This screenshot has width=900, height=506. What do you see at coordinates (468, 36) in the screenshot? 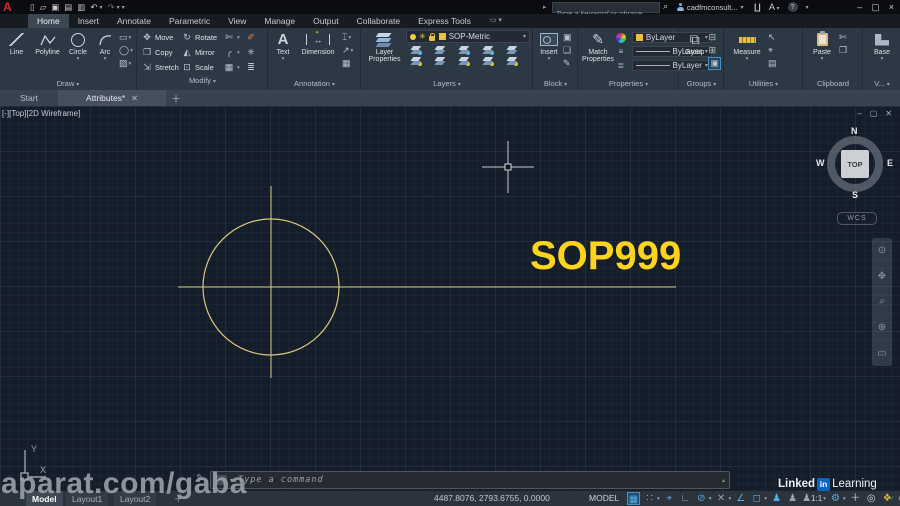
I see `layer-dropdown: ✳ SOP-Metric ▾` at bounding box center [468, 36].